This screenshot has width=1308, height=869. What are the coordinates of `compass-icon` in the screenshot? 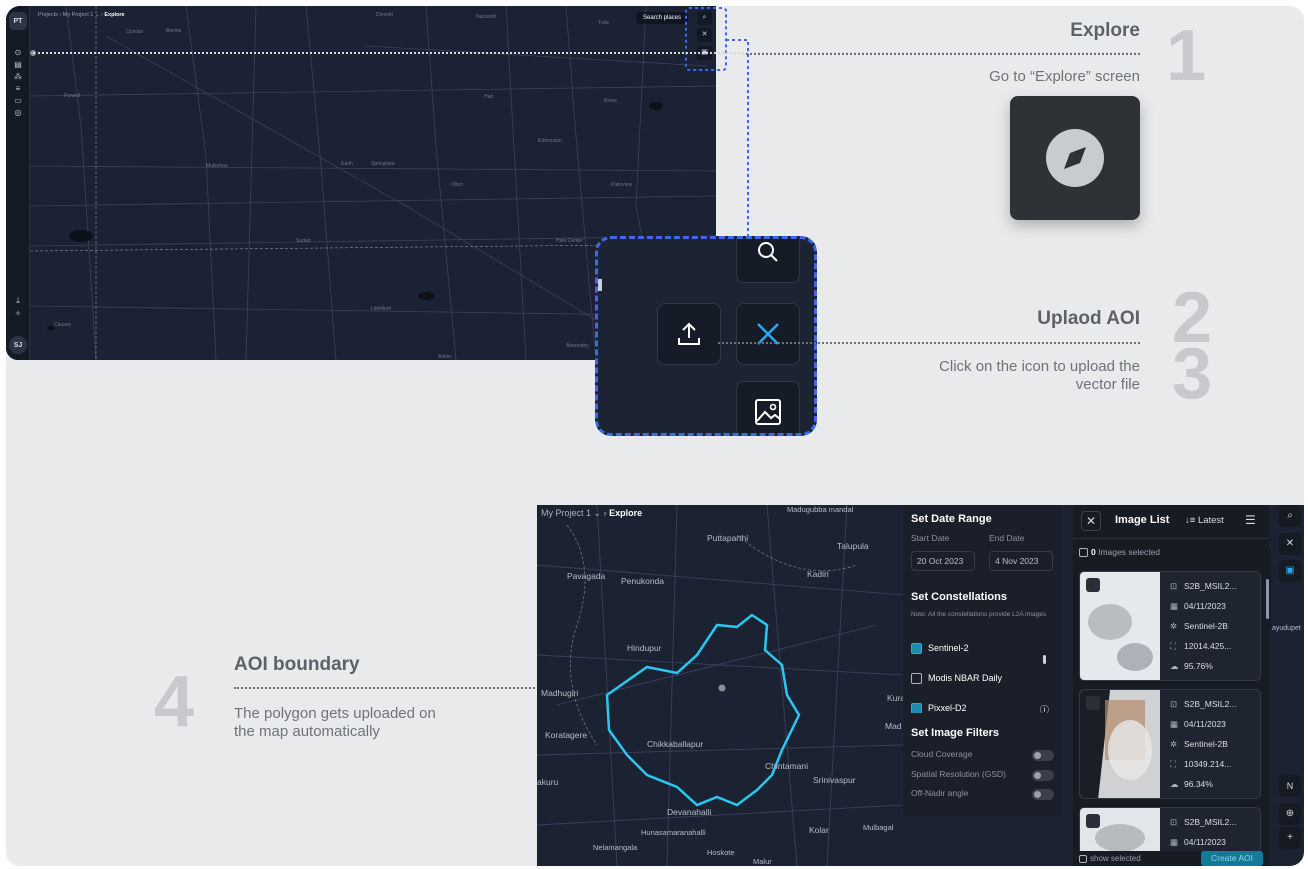 It's located at (1075, 158).